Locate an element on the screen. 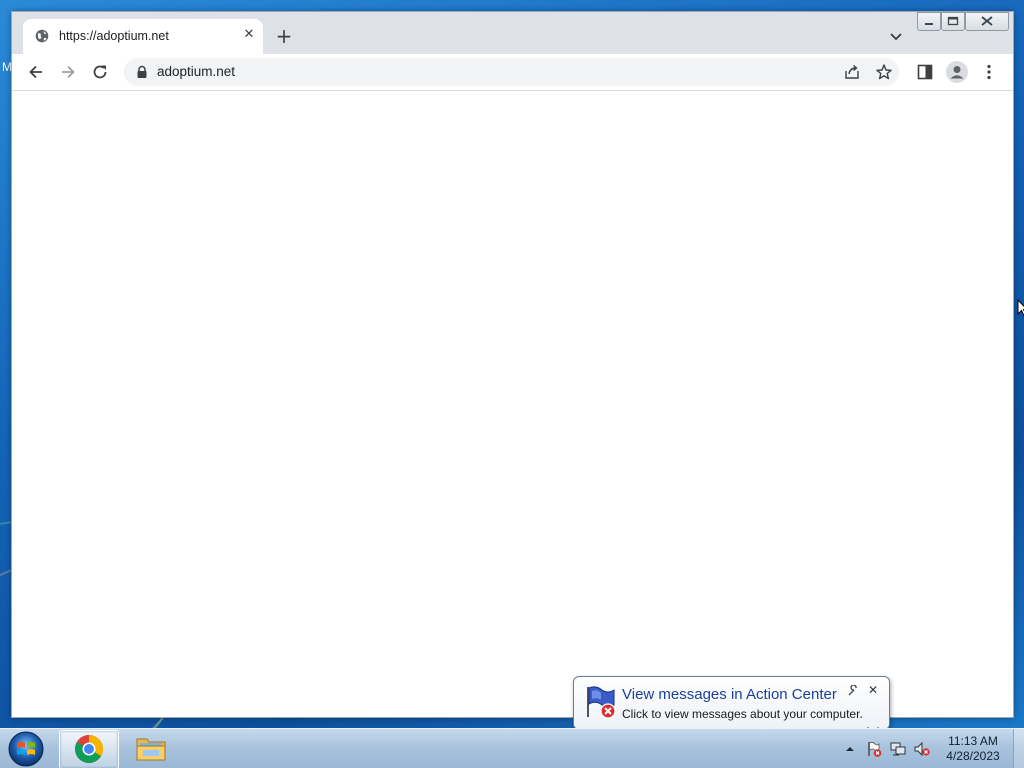  share-icon is located at coordinates (852, 72).